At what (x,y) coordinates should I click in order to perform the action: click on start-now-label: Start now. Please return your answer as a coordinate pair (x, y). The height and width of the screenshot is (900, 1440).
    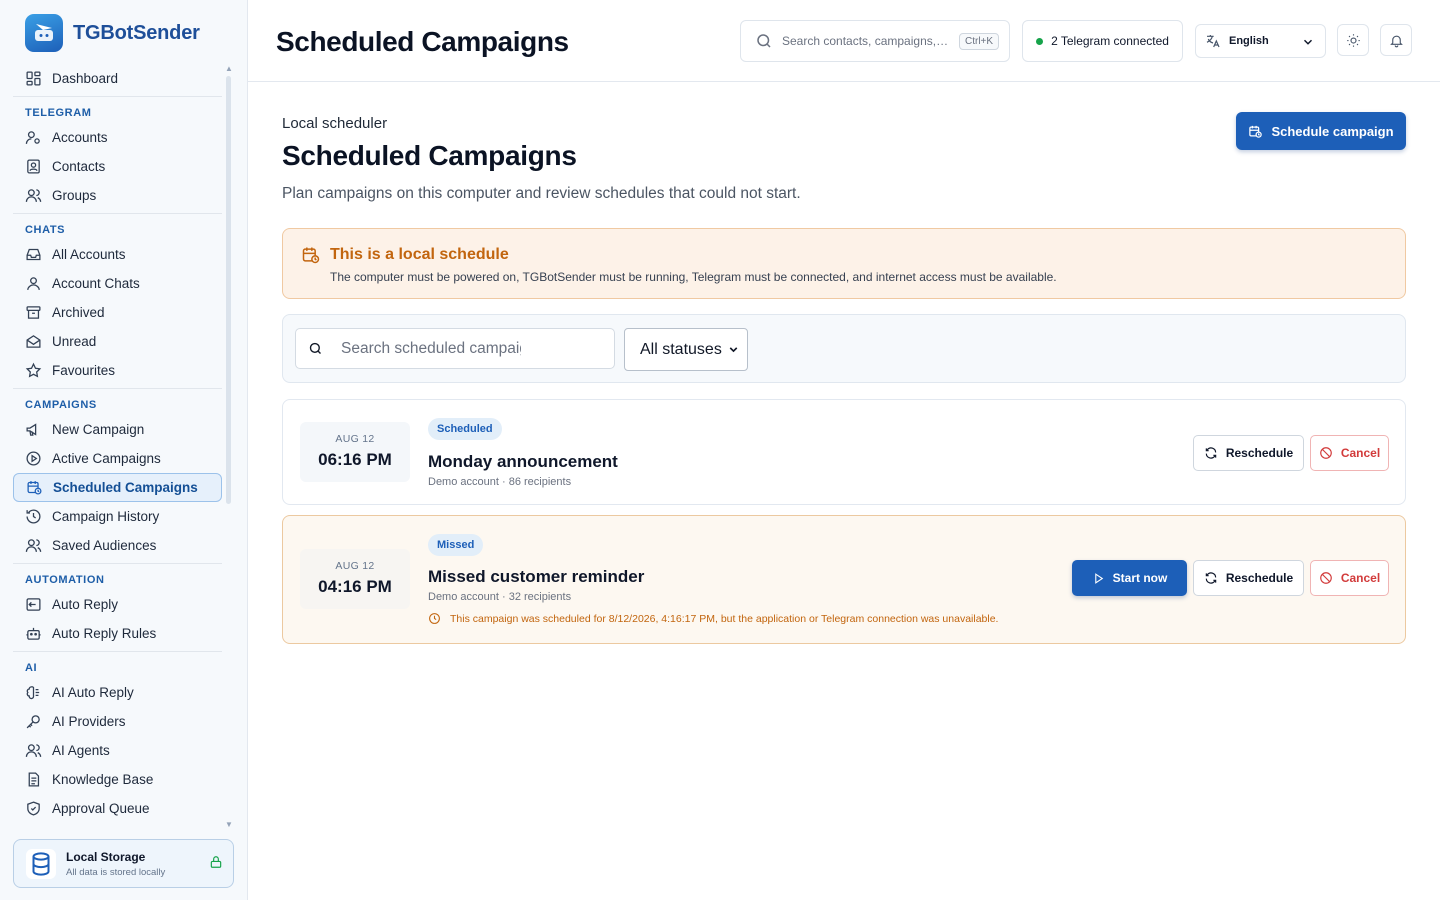
    Looking at the image, I should click on (1140, 578).